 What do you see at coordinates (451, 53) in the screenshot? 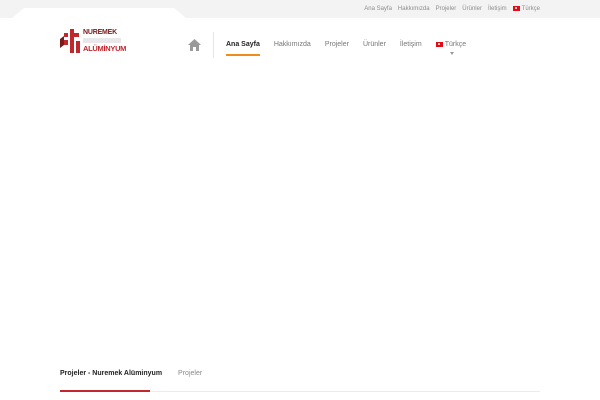
I see `chevron-down-icon` at bounding box center [451, 53].